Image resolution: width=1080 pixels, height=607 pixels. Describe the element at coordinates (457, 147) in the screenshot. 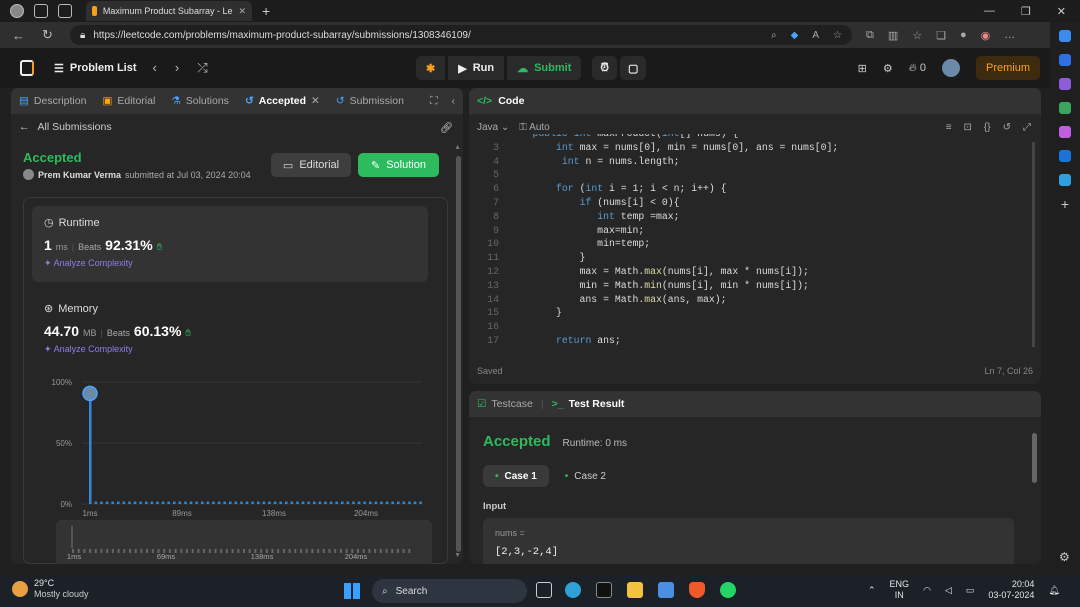

I see `scroll-up-icon: ▲` at that location.